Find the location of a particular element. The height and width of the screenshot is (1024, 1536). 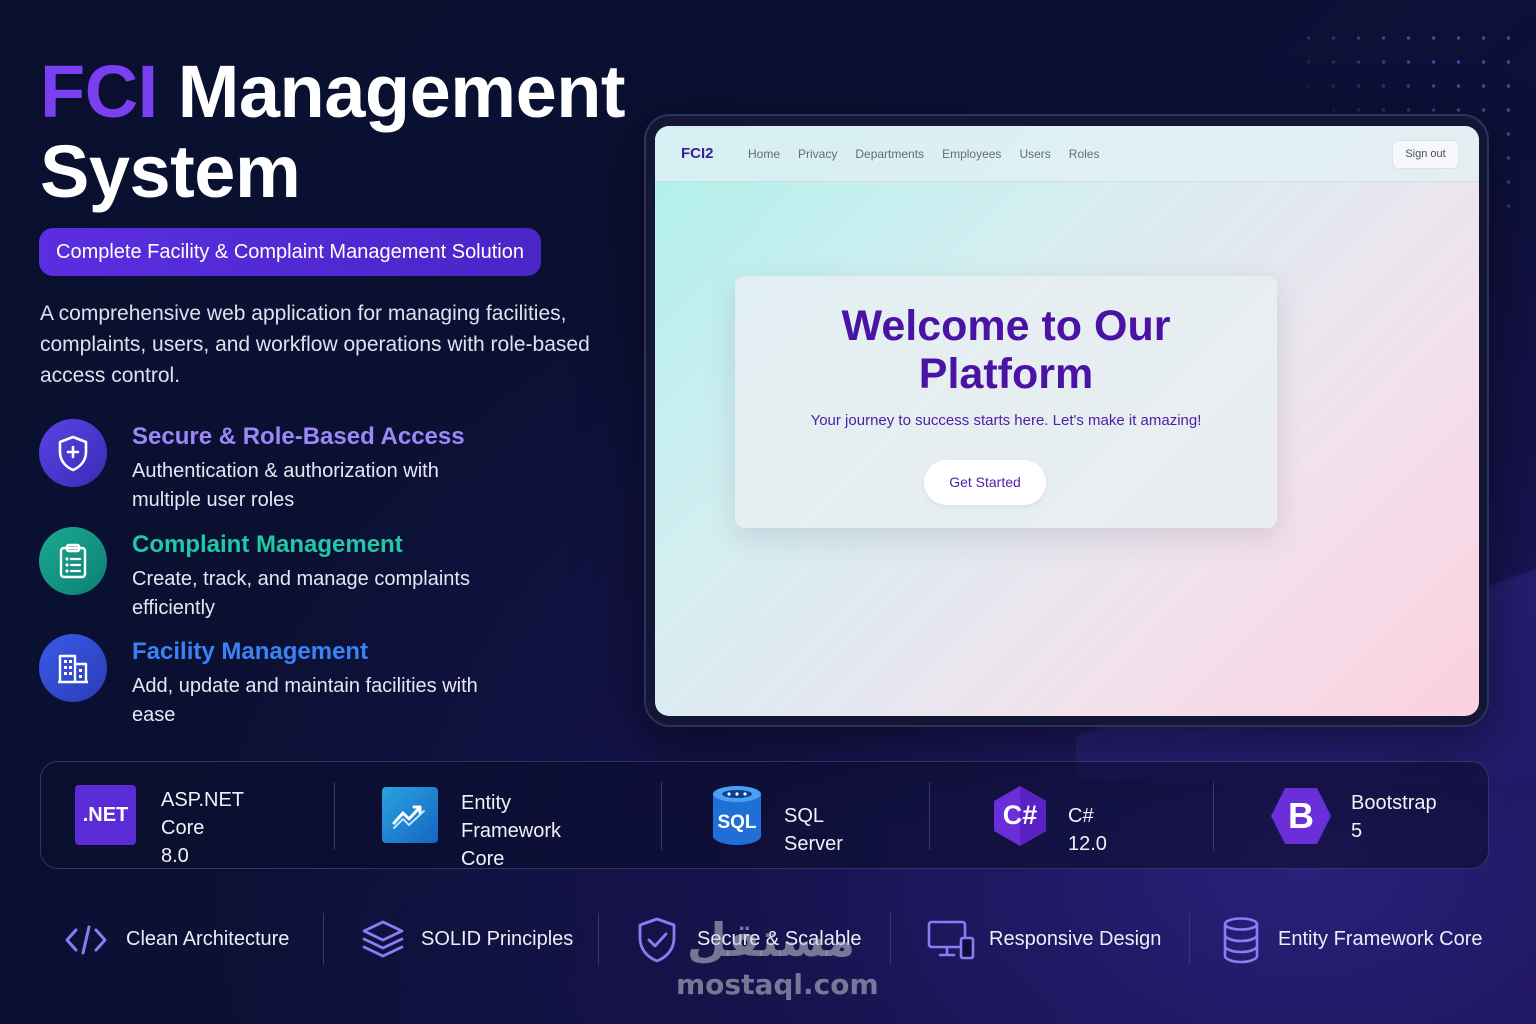

nav-link-departments: Departments is located at coordinates (889, 154).